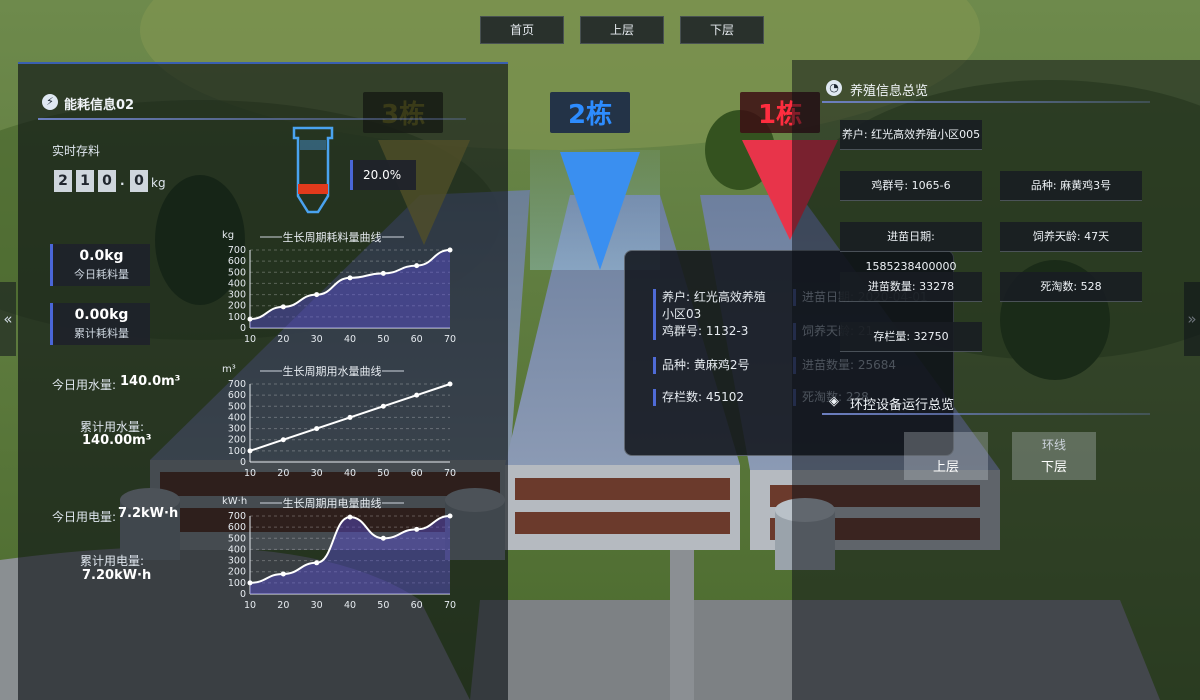  Describe the element at coordinates (902, 405) in the screenshot. I see `env-panel-title: 环控设备运行总览` at that location.